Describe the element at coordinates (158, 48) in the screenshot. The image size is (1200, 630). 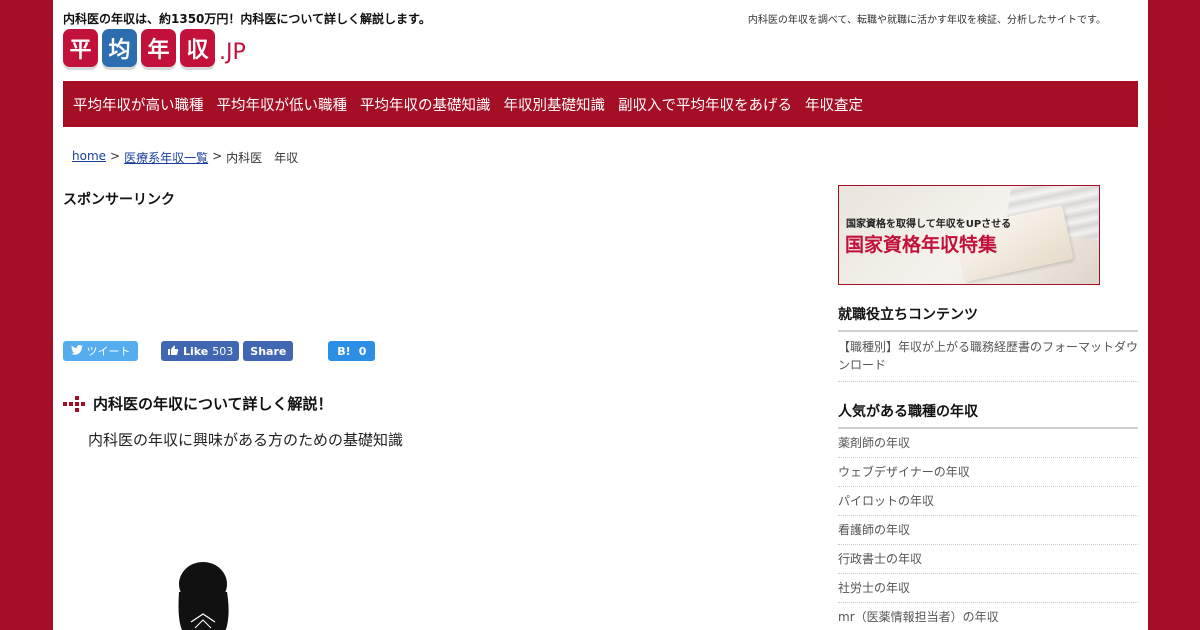
I see `logo-tile-3: 年` at that location.